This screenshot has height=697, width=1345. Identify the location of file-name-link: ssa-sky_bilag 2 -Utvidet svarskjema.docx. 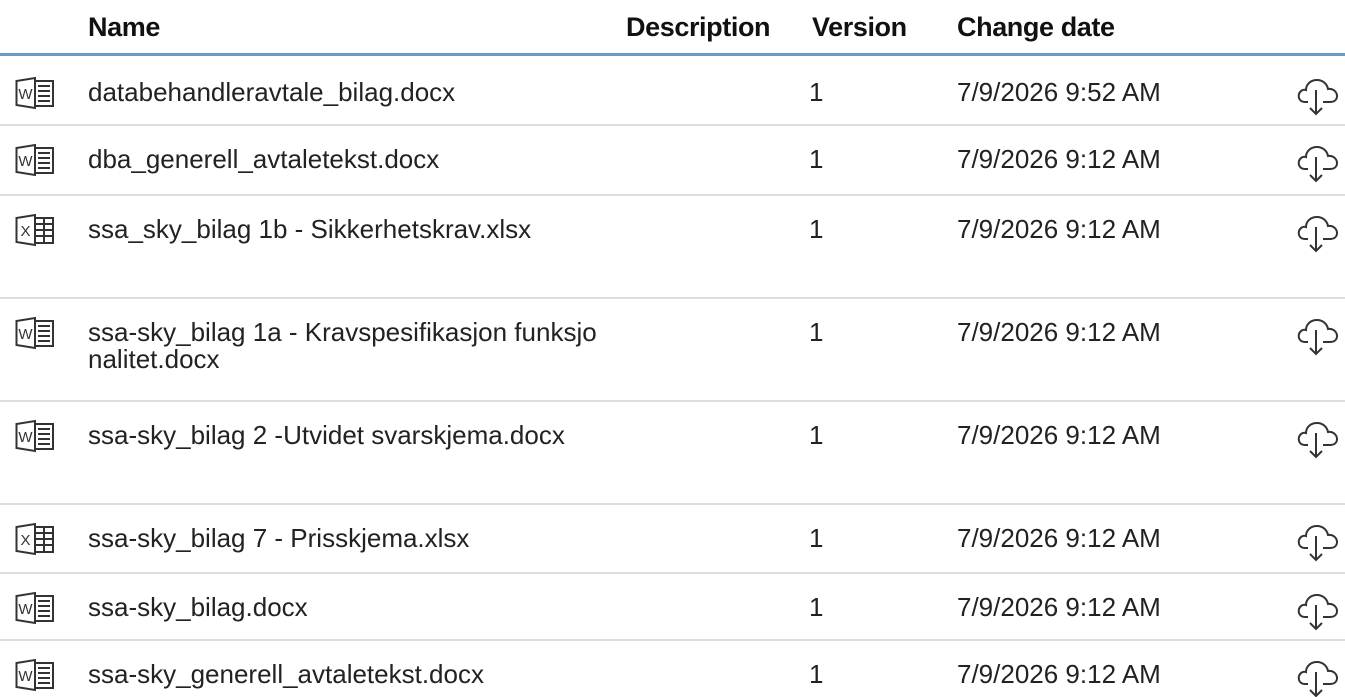
(348, 435).